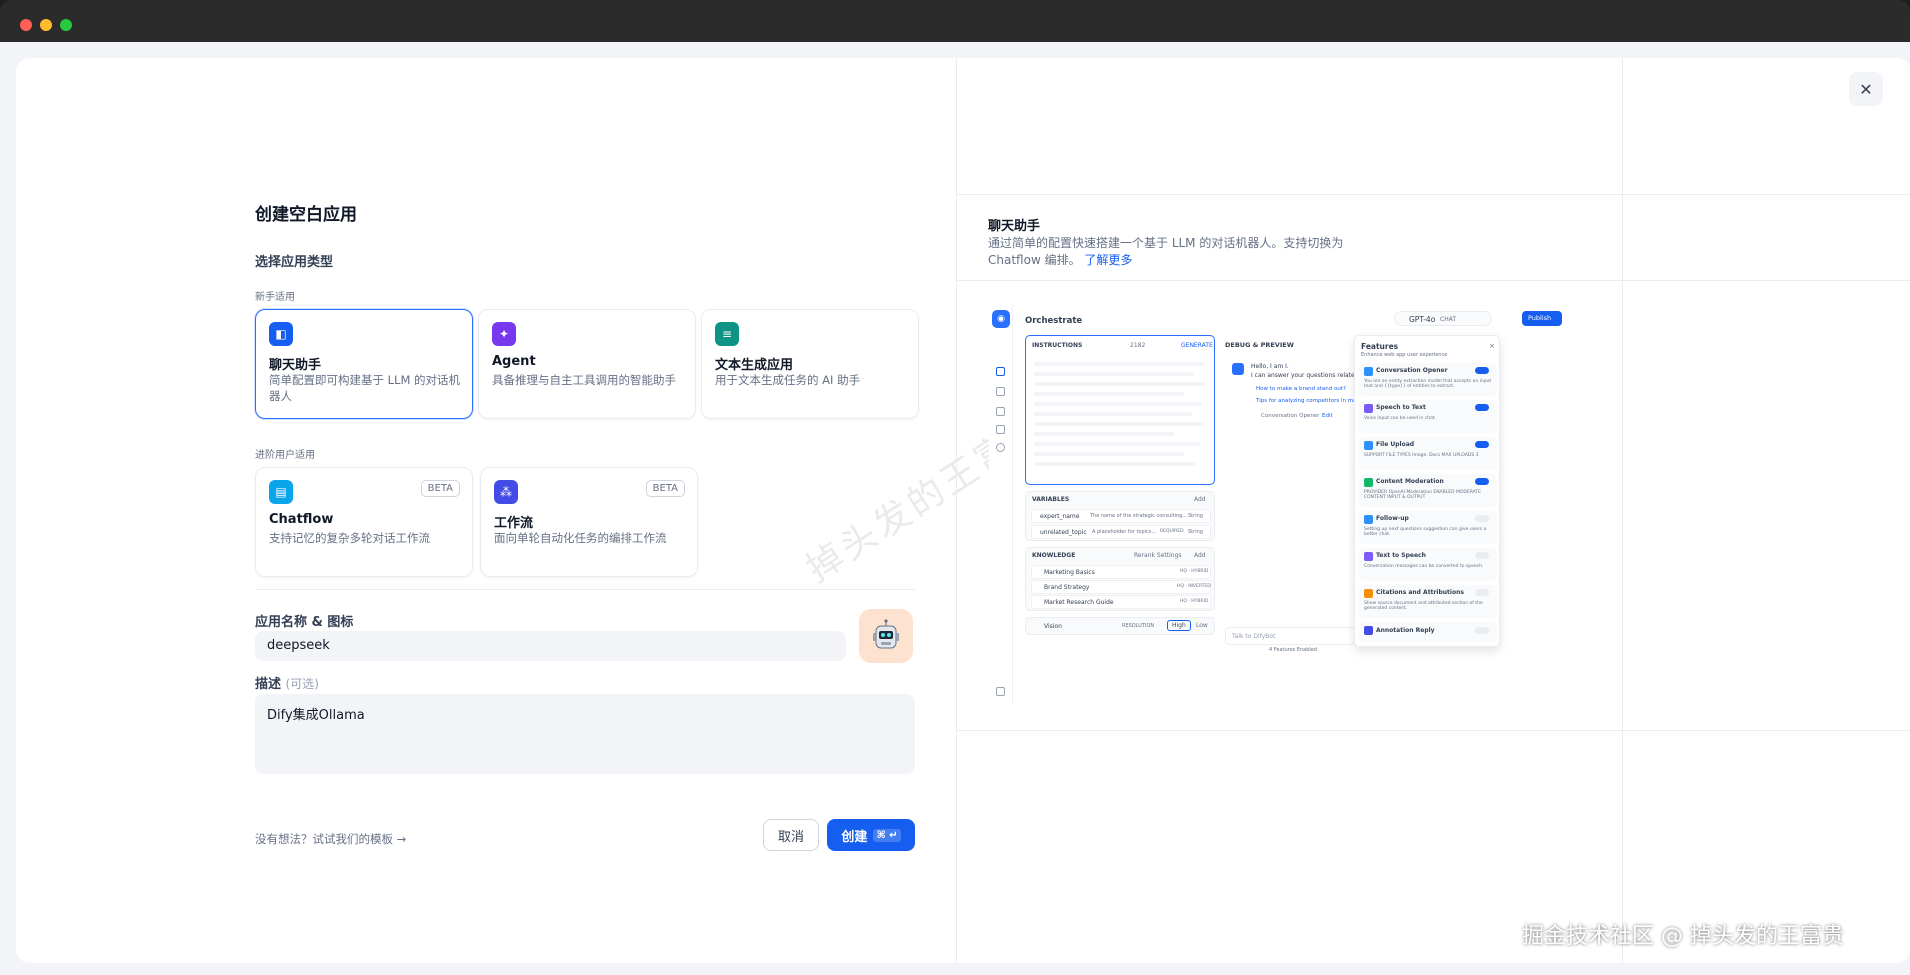 The height and width of the screenshot is (975, 1910). Describe the element at coordinates (1238, 369) in the screenshot. I see `bot-avatar` at that location.